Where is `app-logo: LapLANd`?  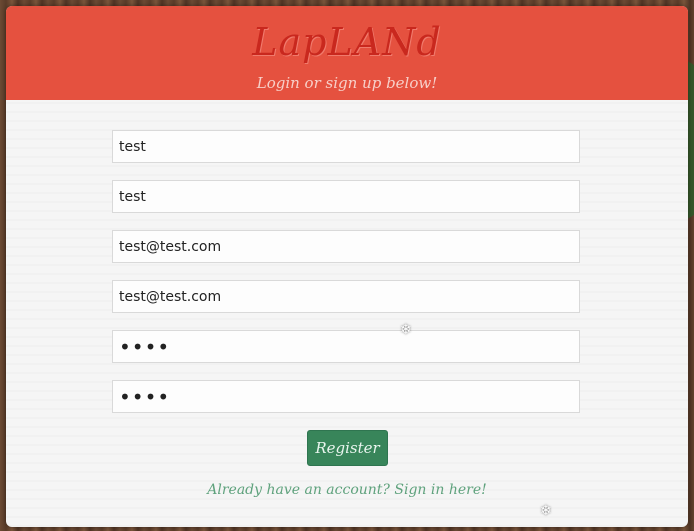
app-logo: LapLANd is located at coordinates (347, 42).